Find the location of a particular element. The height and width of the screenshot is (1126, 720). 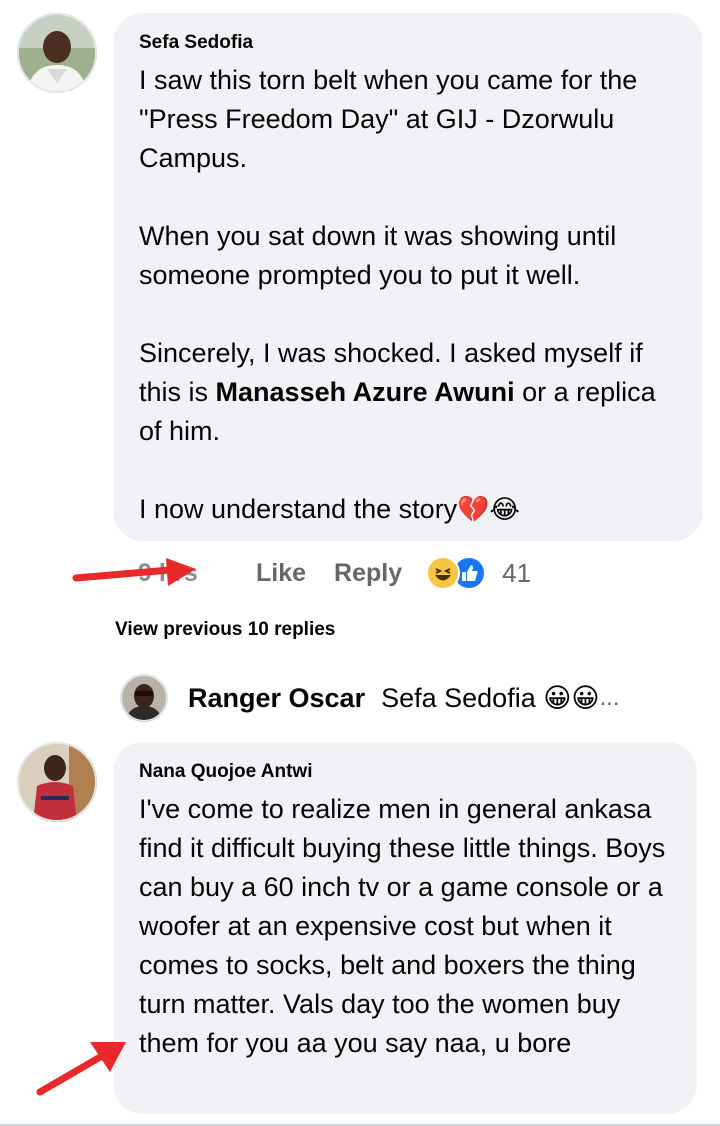

comment-author: Sefa Sedofia is located at coordinates (408, 43).